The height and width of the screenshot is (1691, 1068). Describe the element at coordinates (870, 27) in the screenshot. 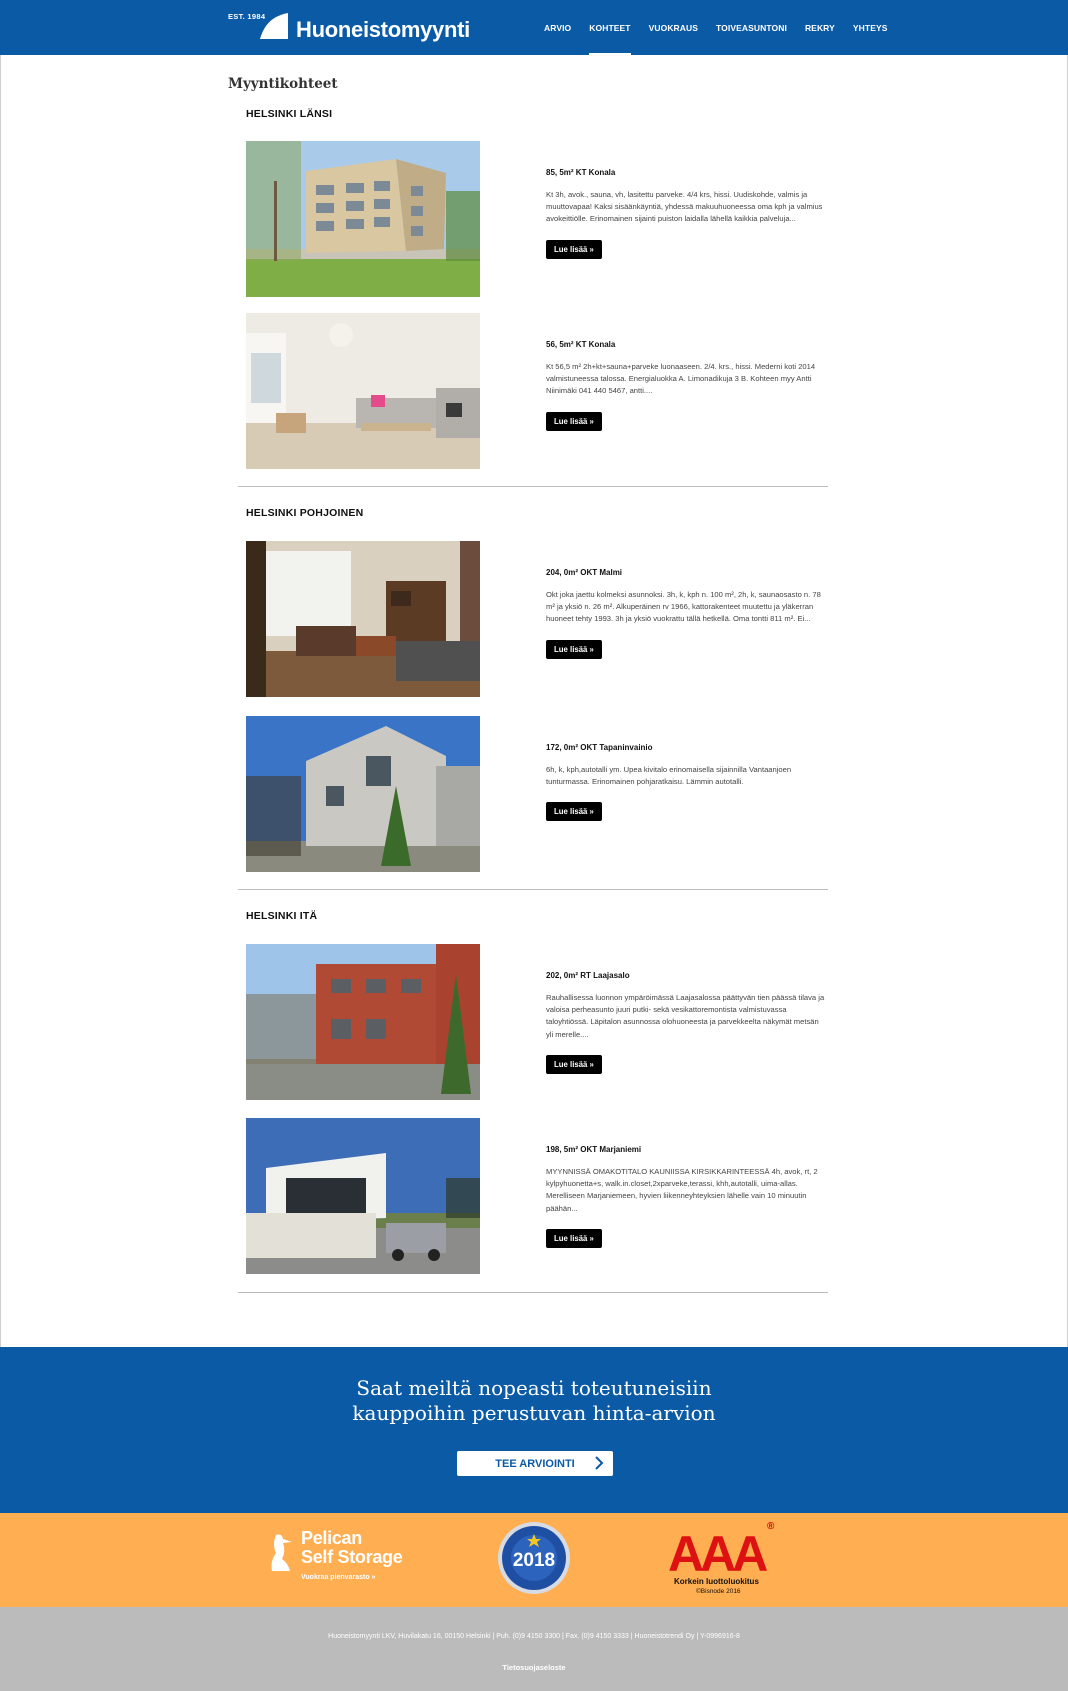

I see `nav-yhteys: YHTEYS` at that location.